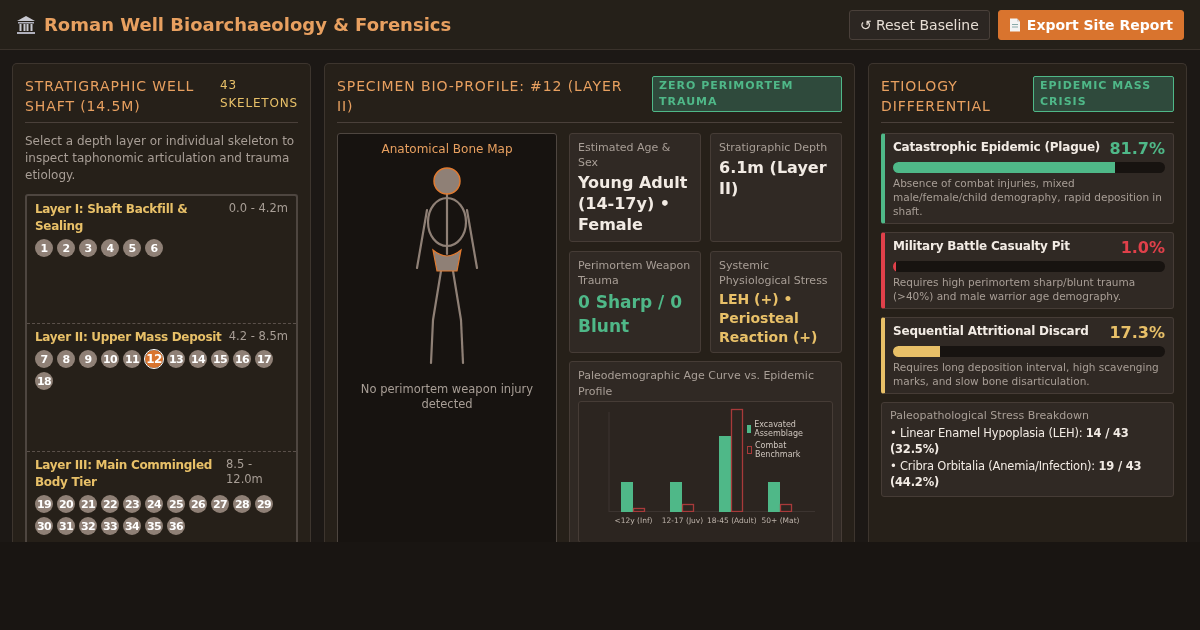  I want to click on panel-hint: Select a depth layer or individual skeleton to inspect taphonomic articulation and trauma etiology., so click(160, 158).